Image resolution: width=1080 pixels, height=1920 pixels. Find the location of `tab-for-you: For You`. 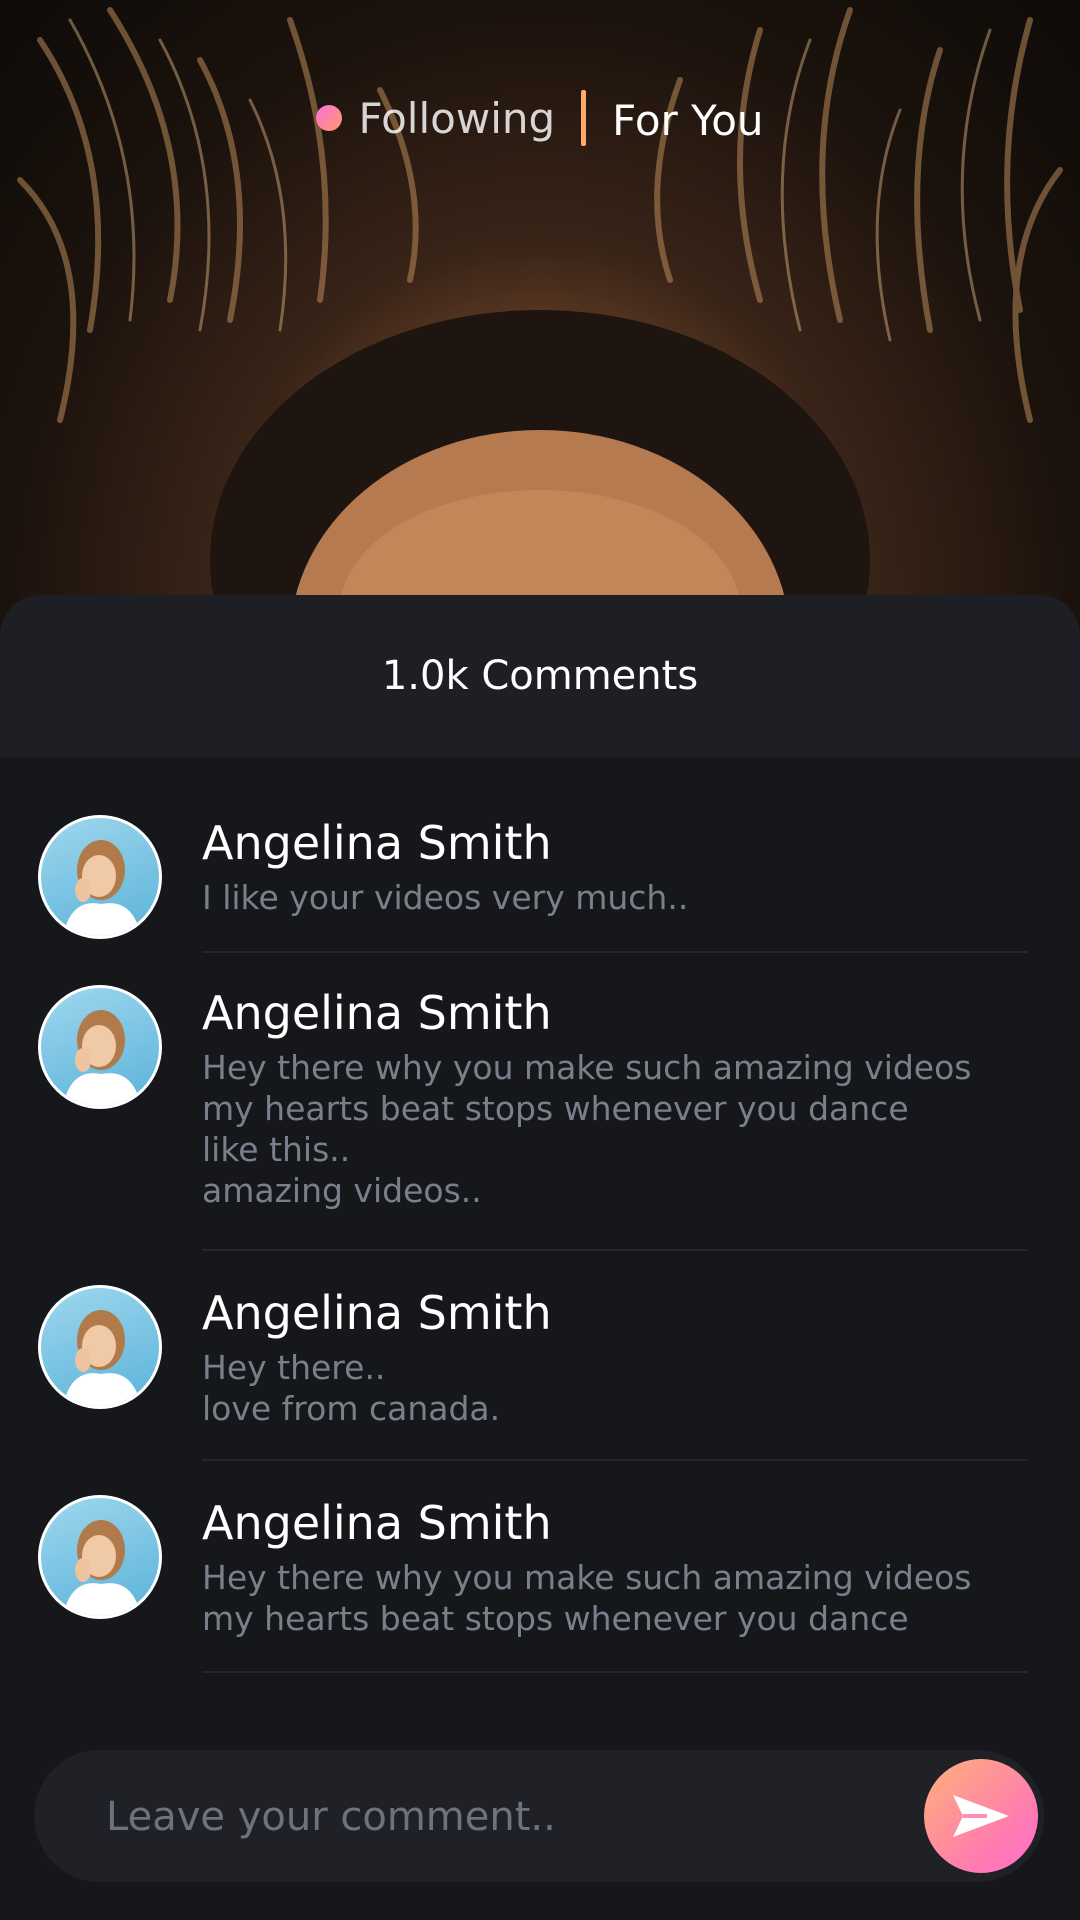

tab-for-you: For You is located at coordinates (687, 120).